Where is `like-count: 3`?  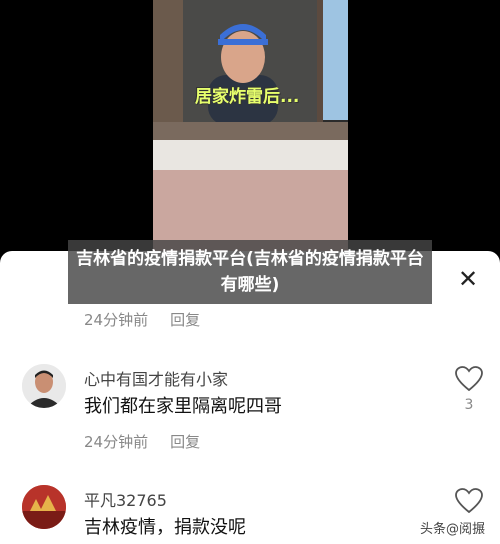 like-count: 3 is located at coordinates (469, 405).